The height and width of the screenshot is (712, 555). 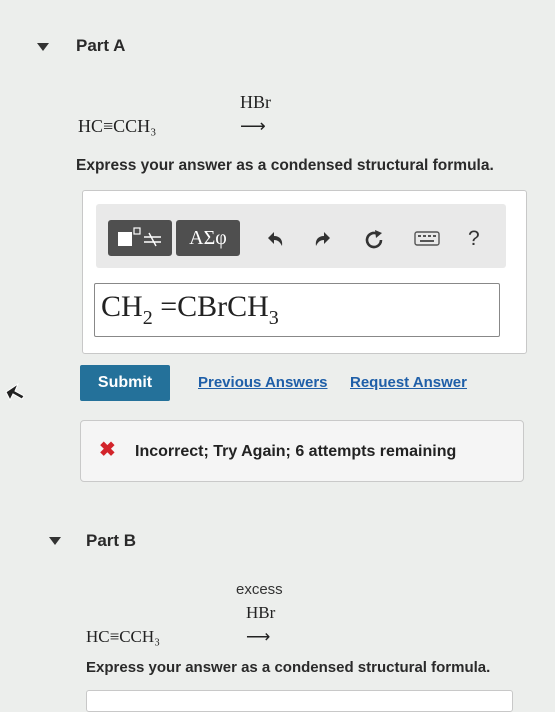 What do you see at coordinates (299, 701) in the screenshot?
I see `part-b-answer-panel` at bounding box center [299, 701].